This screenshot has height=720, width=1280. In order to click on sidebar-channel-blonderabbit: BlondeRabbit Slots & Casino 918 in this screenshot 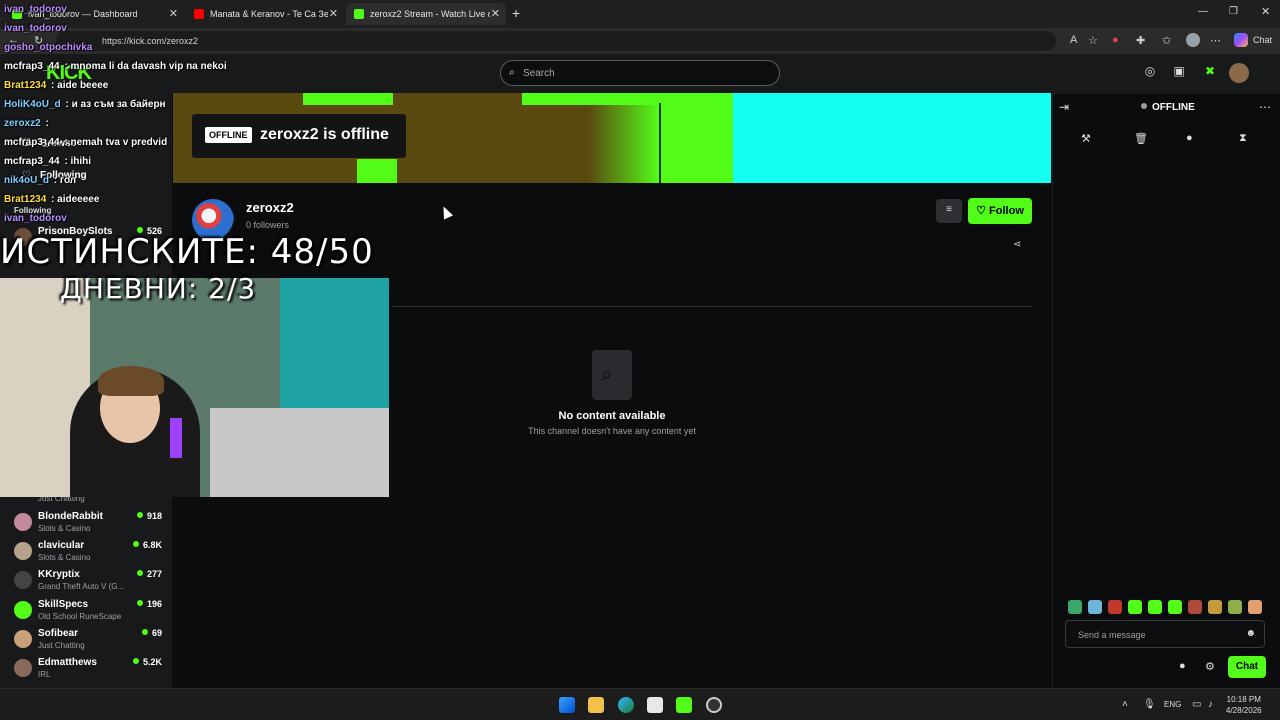, I will do `click(88, 525)`.